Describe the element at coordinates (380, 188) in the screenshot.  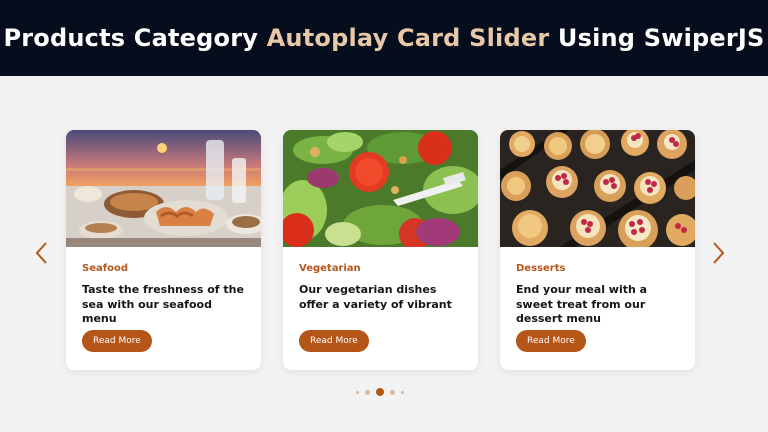
I see `salad-photo` at that location.